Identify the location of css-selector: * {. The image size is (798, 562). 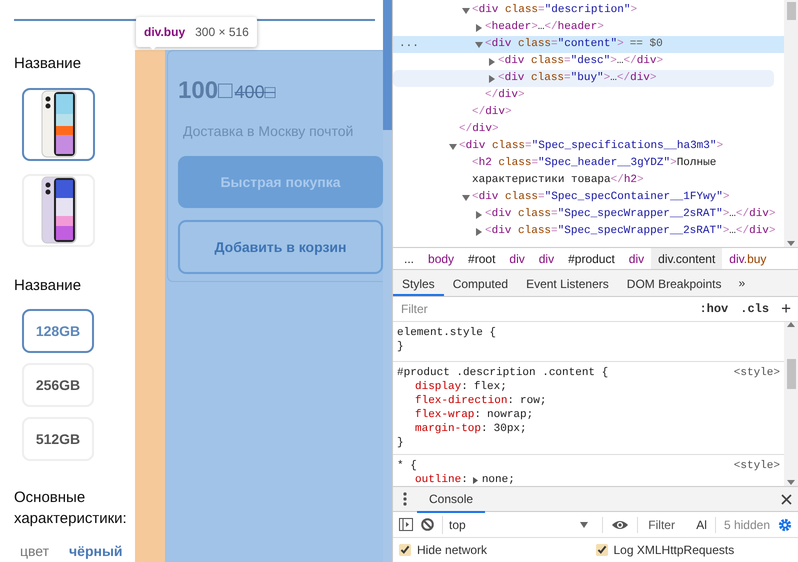
(407, 466).